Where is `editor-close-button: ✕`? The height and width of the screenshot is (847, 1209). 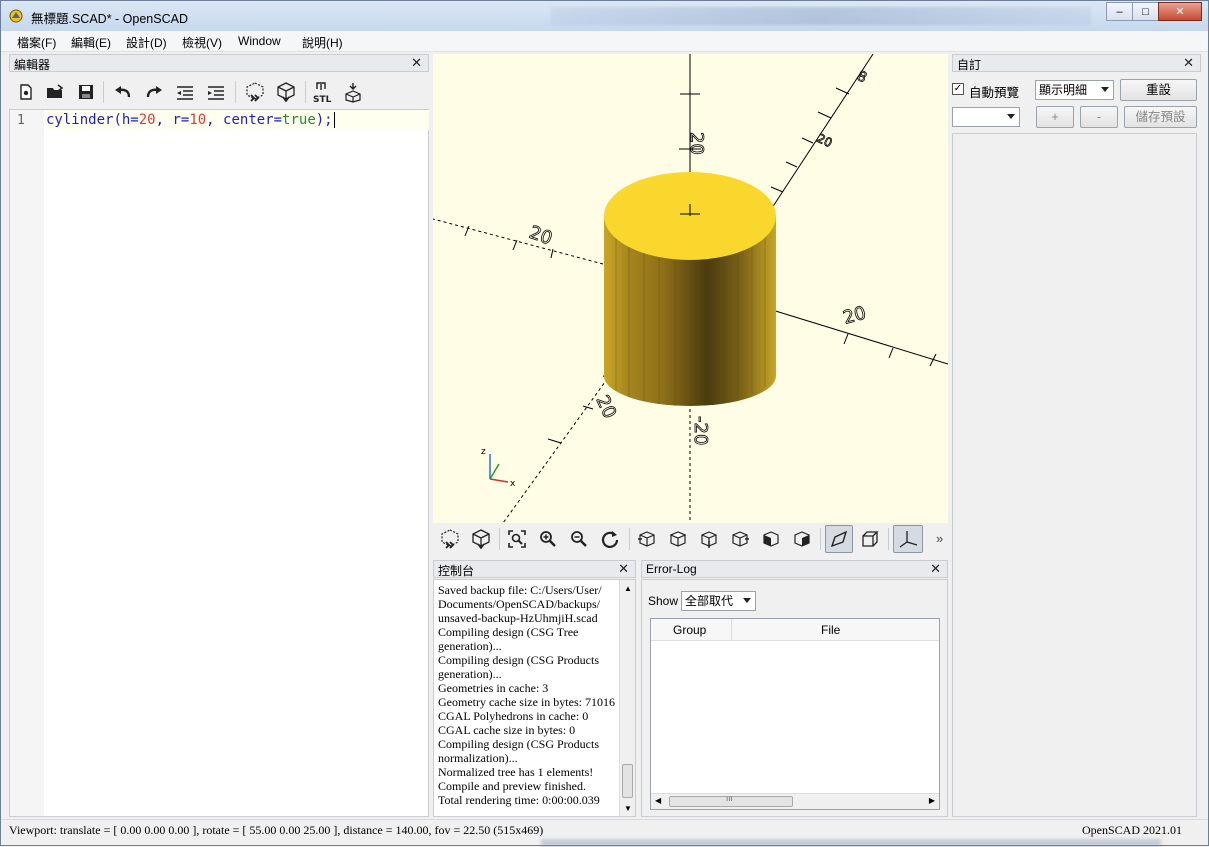
editor-close-button: ✕ is located at coordinates (416, 63).